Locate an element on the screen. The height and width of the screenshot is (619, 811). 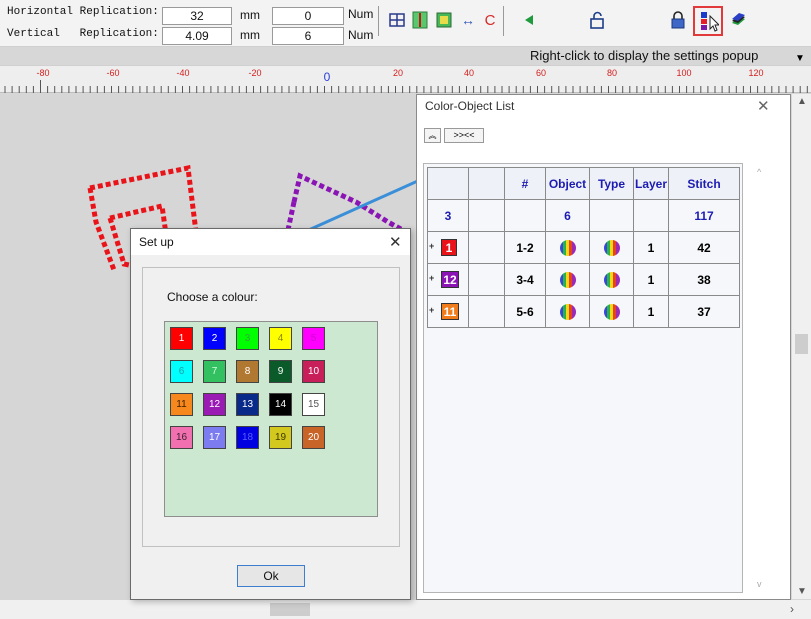
left-arrow-icon is located at coordinates (529, 20).